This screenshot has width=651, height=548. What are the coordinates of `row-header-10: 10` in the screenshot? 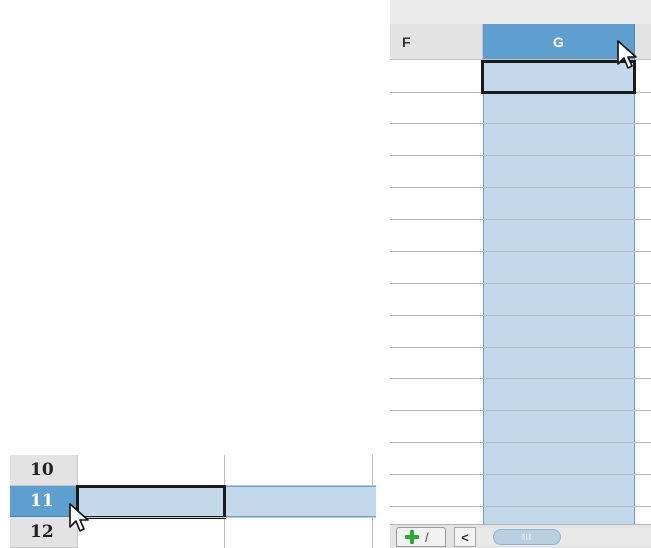 It's located at (44, 470).